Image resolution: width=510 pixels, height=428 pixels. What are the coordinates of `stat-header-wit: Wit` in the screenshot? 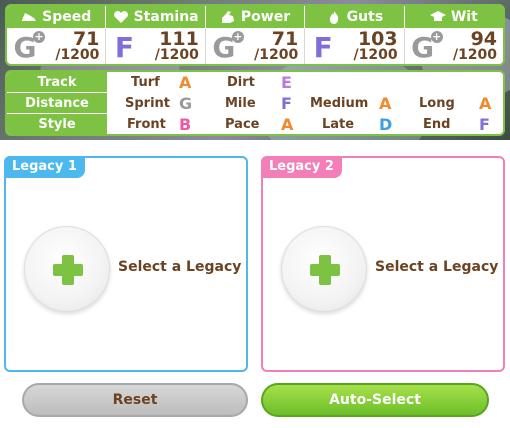 It's located at (454, 17).